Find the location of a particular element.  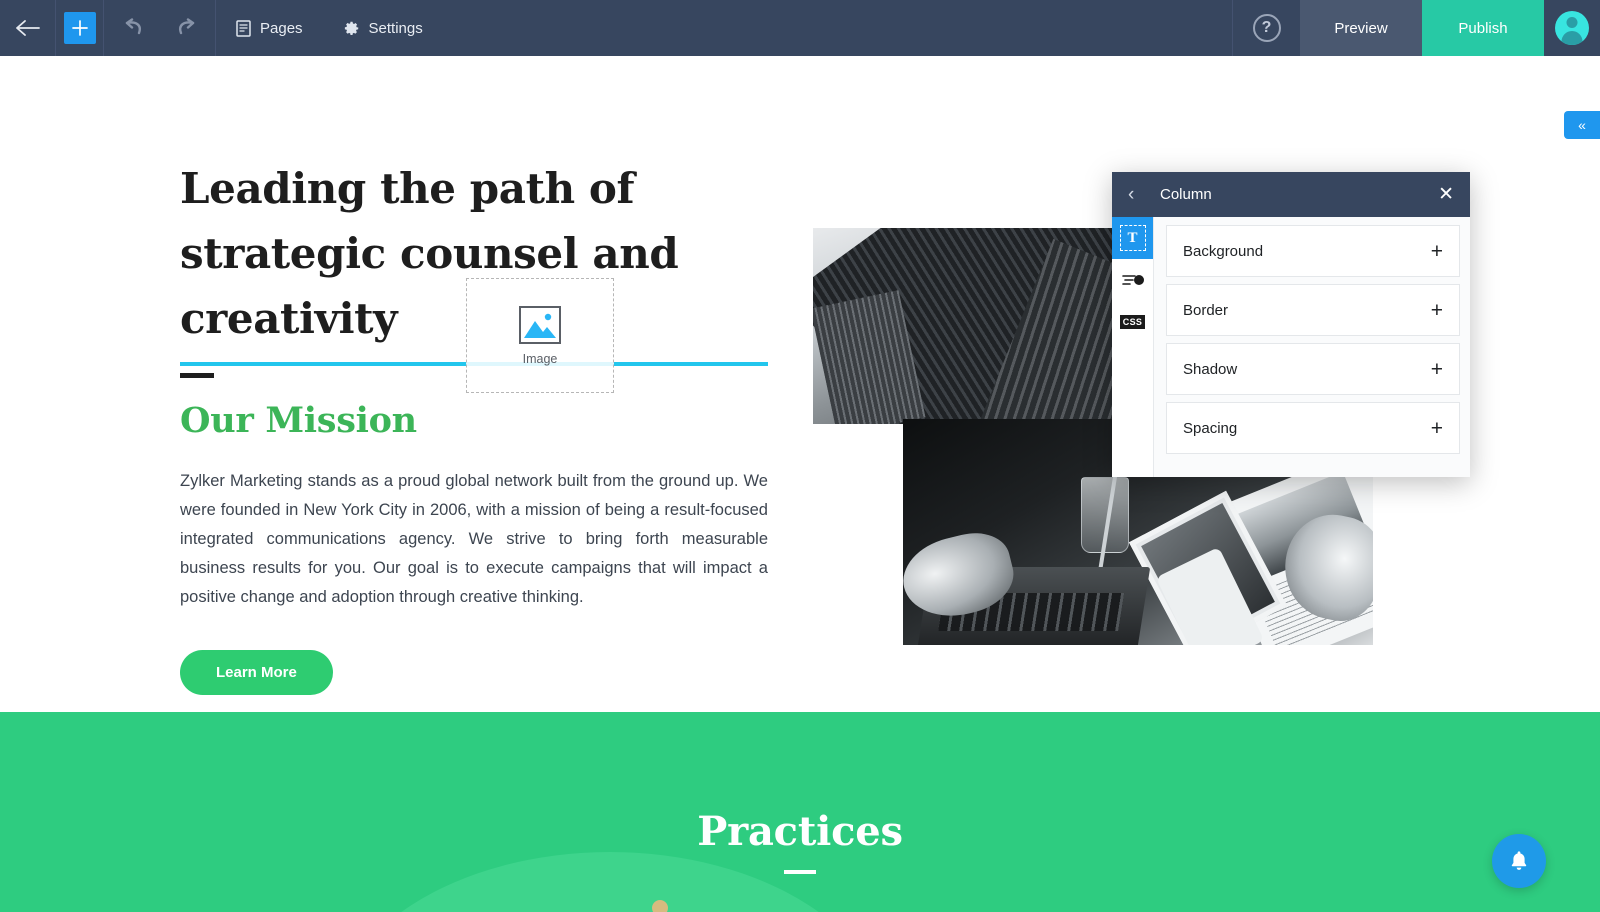

image-placeholder-widget: Image is located at coordinates (540, 335).